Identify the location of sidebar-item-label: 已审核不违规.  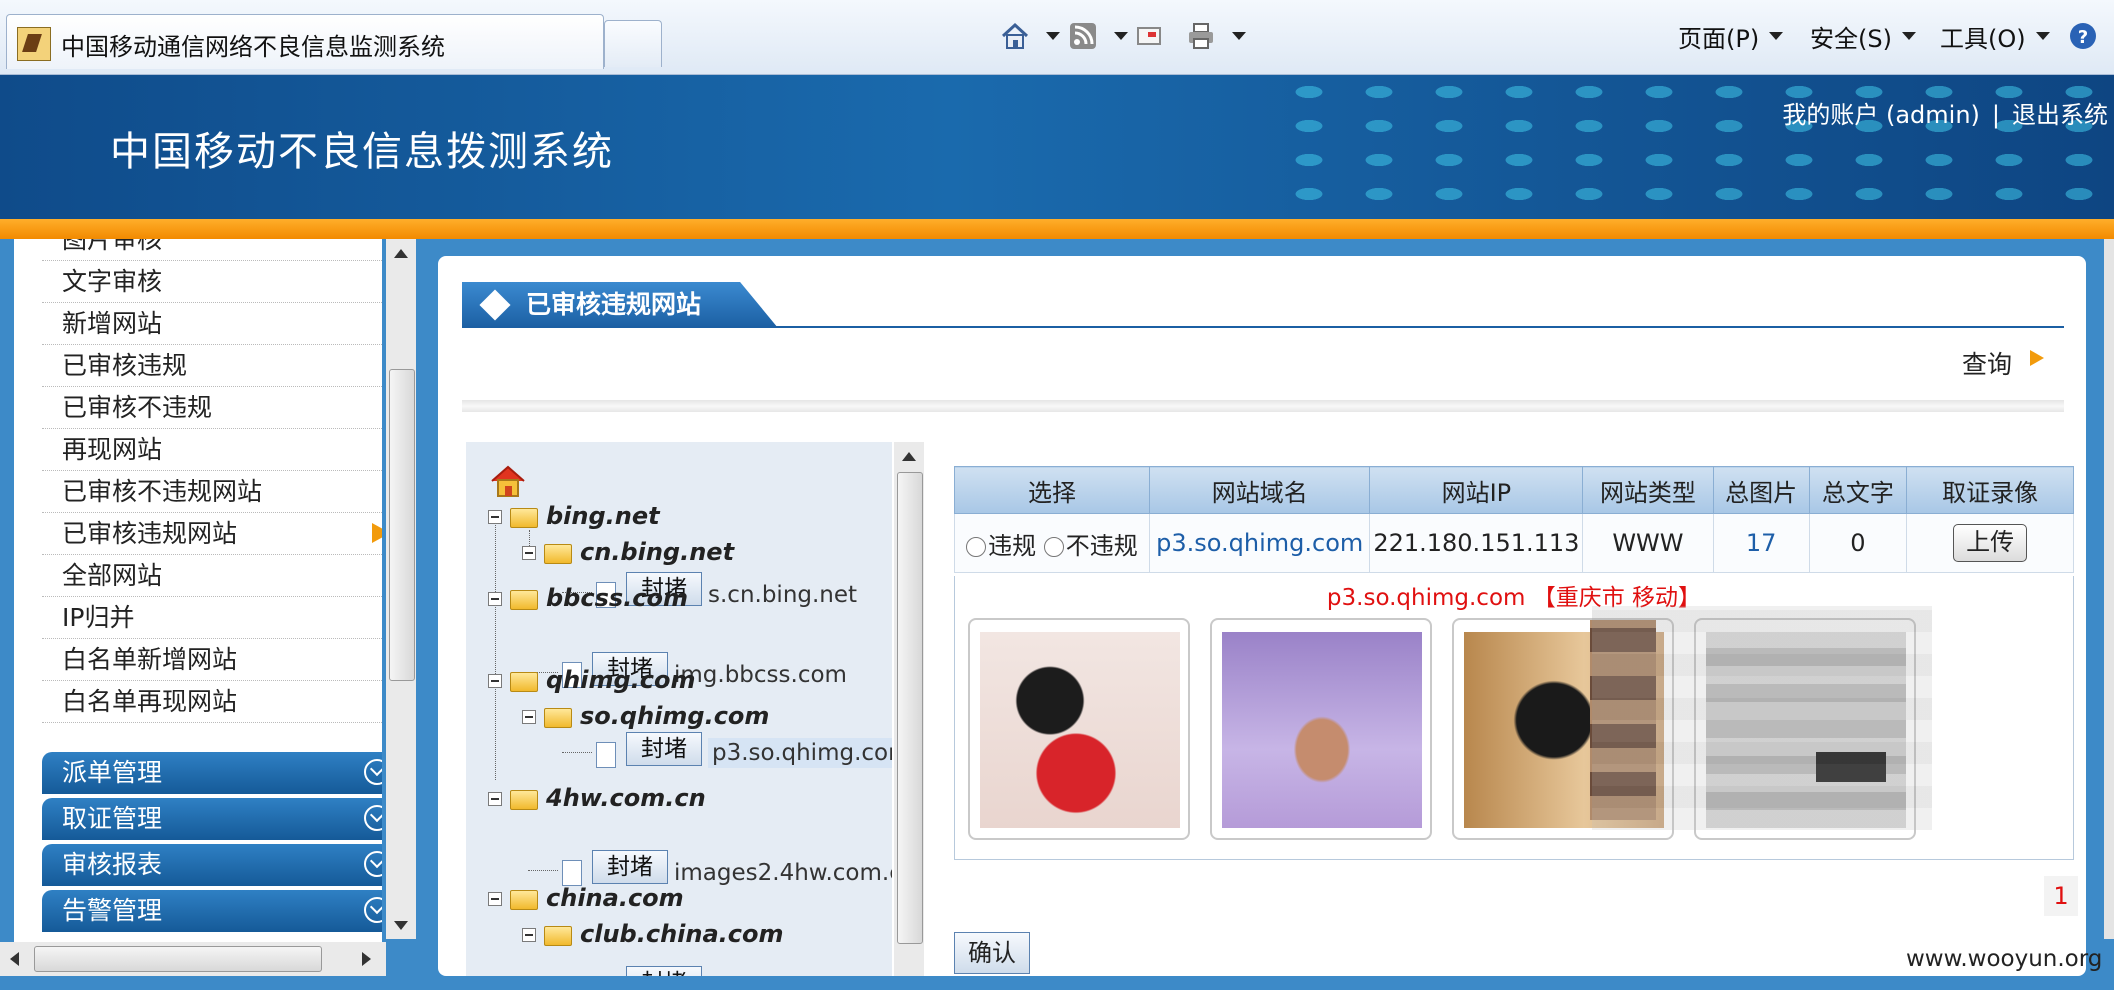
(137, 407).